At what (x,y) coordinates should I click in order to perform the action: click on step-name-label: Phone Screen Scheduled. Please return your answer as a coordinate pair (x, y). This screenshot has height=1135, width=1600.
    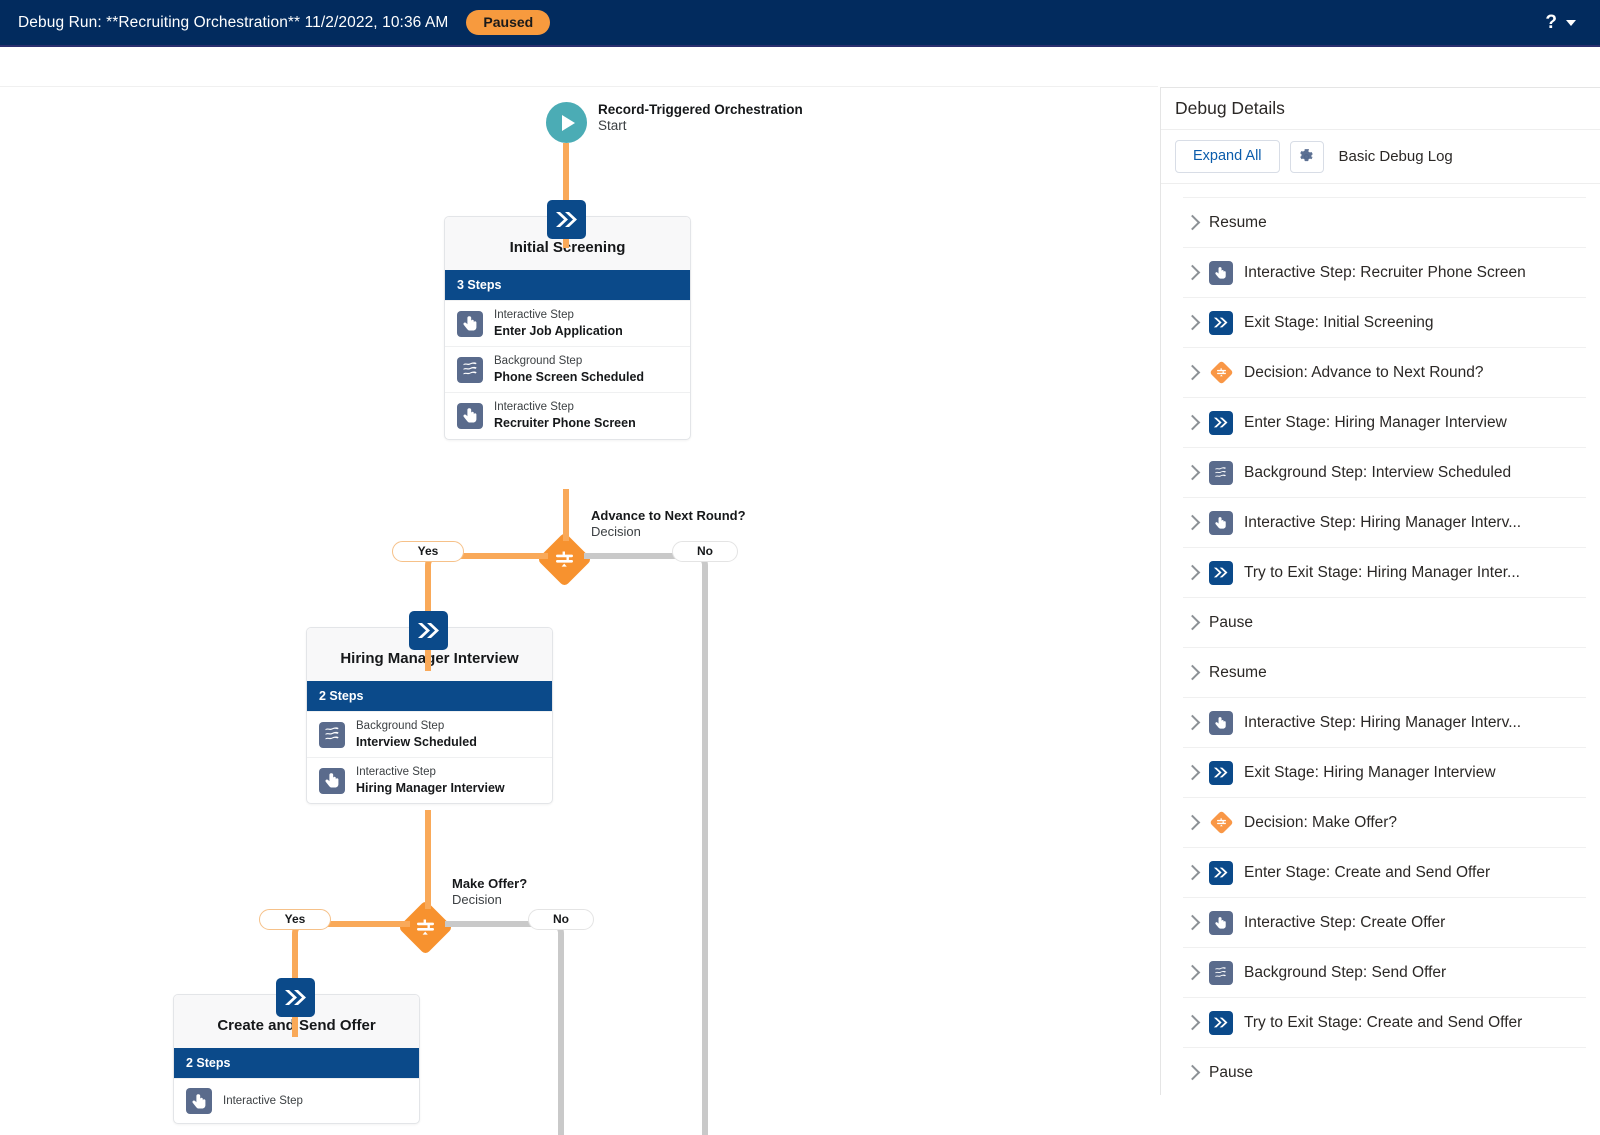
    Looking at the image, I should click on (569, 377).